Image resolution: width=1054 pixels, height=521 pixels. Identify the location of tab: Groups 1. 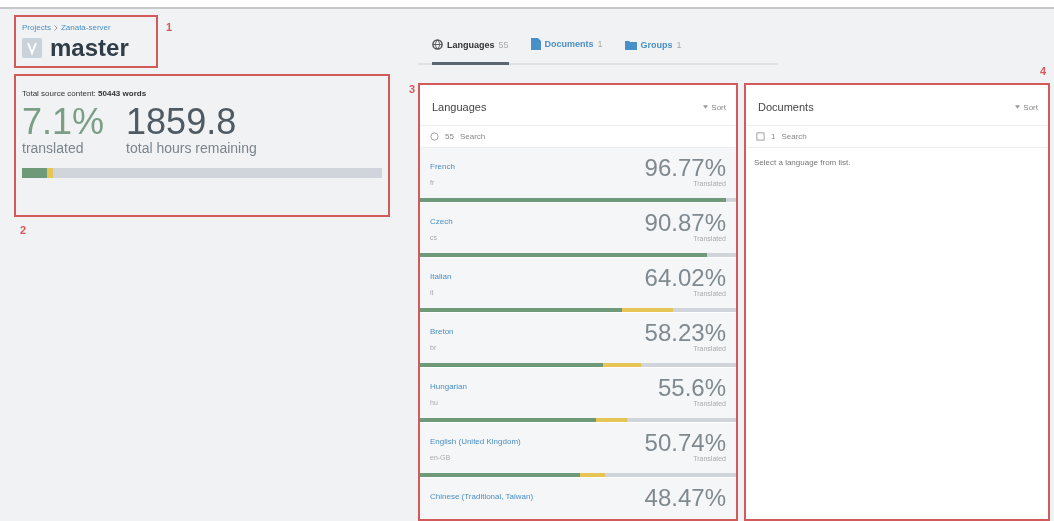
(653, 52).